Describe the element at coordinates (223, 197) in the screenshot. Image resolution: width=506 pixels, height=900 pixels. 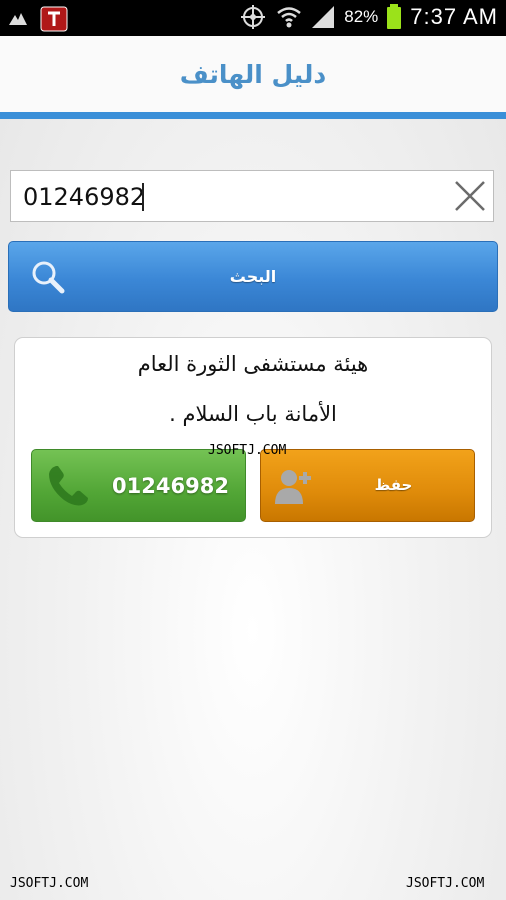
I see `search-input` at that location.